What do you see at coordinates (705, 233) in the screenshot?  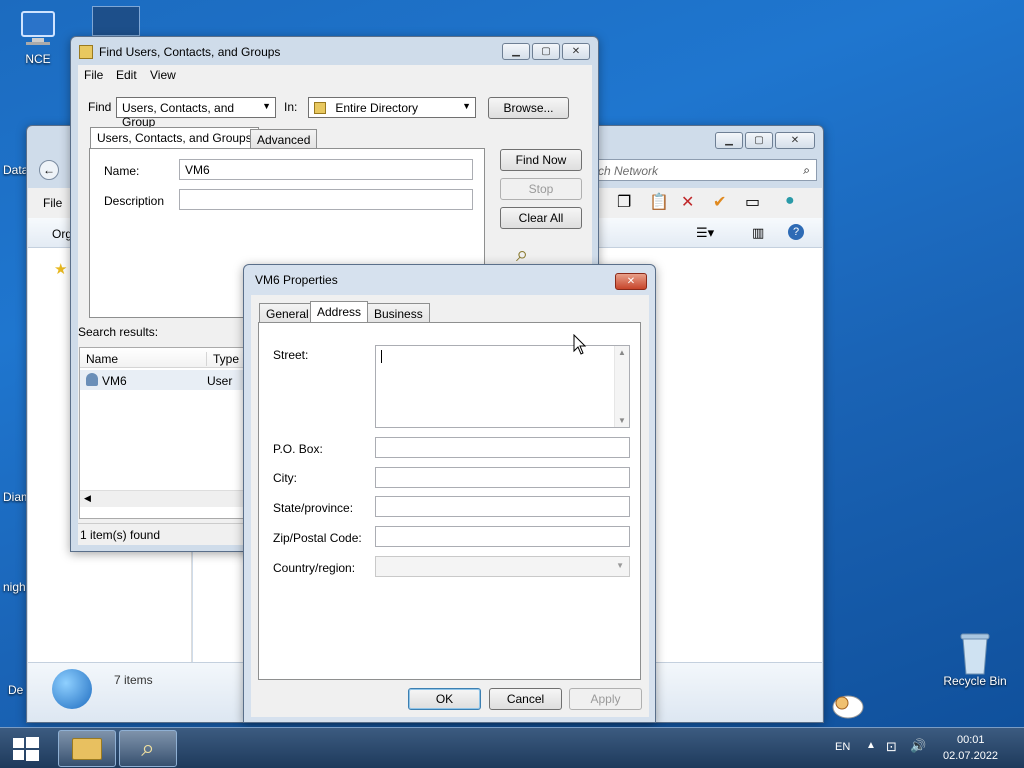 I see `view-options-icon: ☰▾` at bounding box center [705, 233].